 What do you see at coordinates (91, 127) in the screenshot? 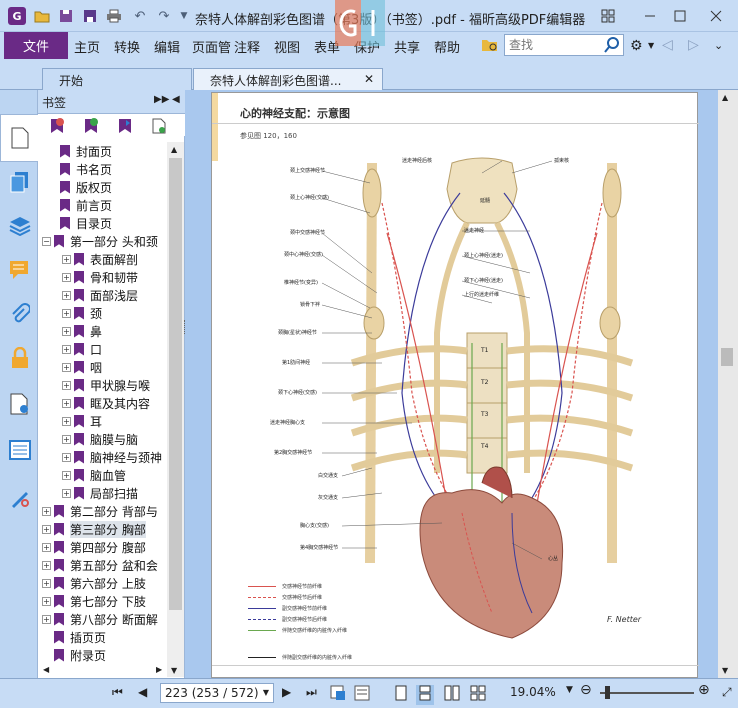
I see `add-bookmark-icon` at bounding box center [91, 127].